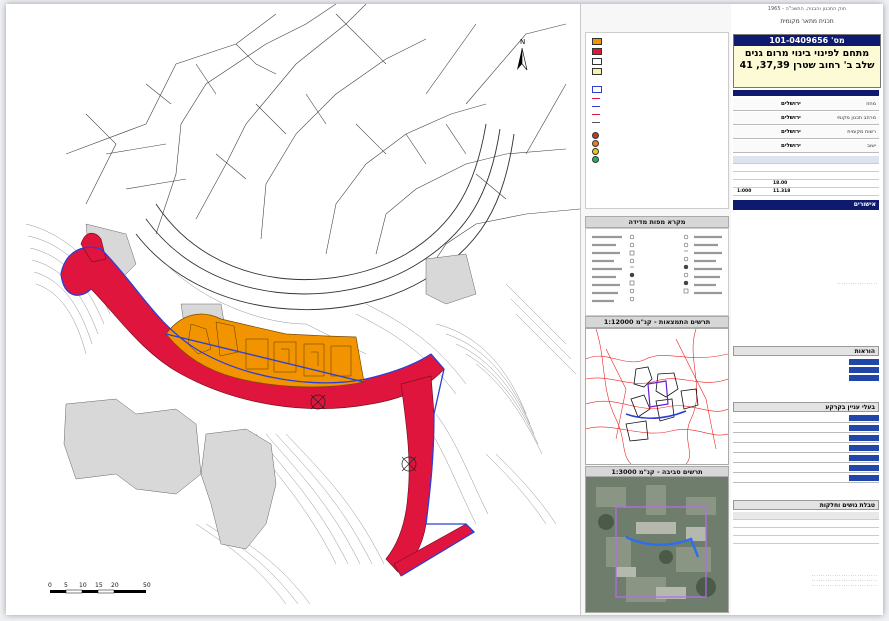 This screenshot has height=621, width=889. Describe the element at coordinates (99, 585) in the screenshot. I see `scale-tick: 15` at that location.